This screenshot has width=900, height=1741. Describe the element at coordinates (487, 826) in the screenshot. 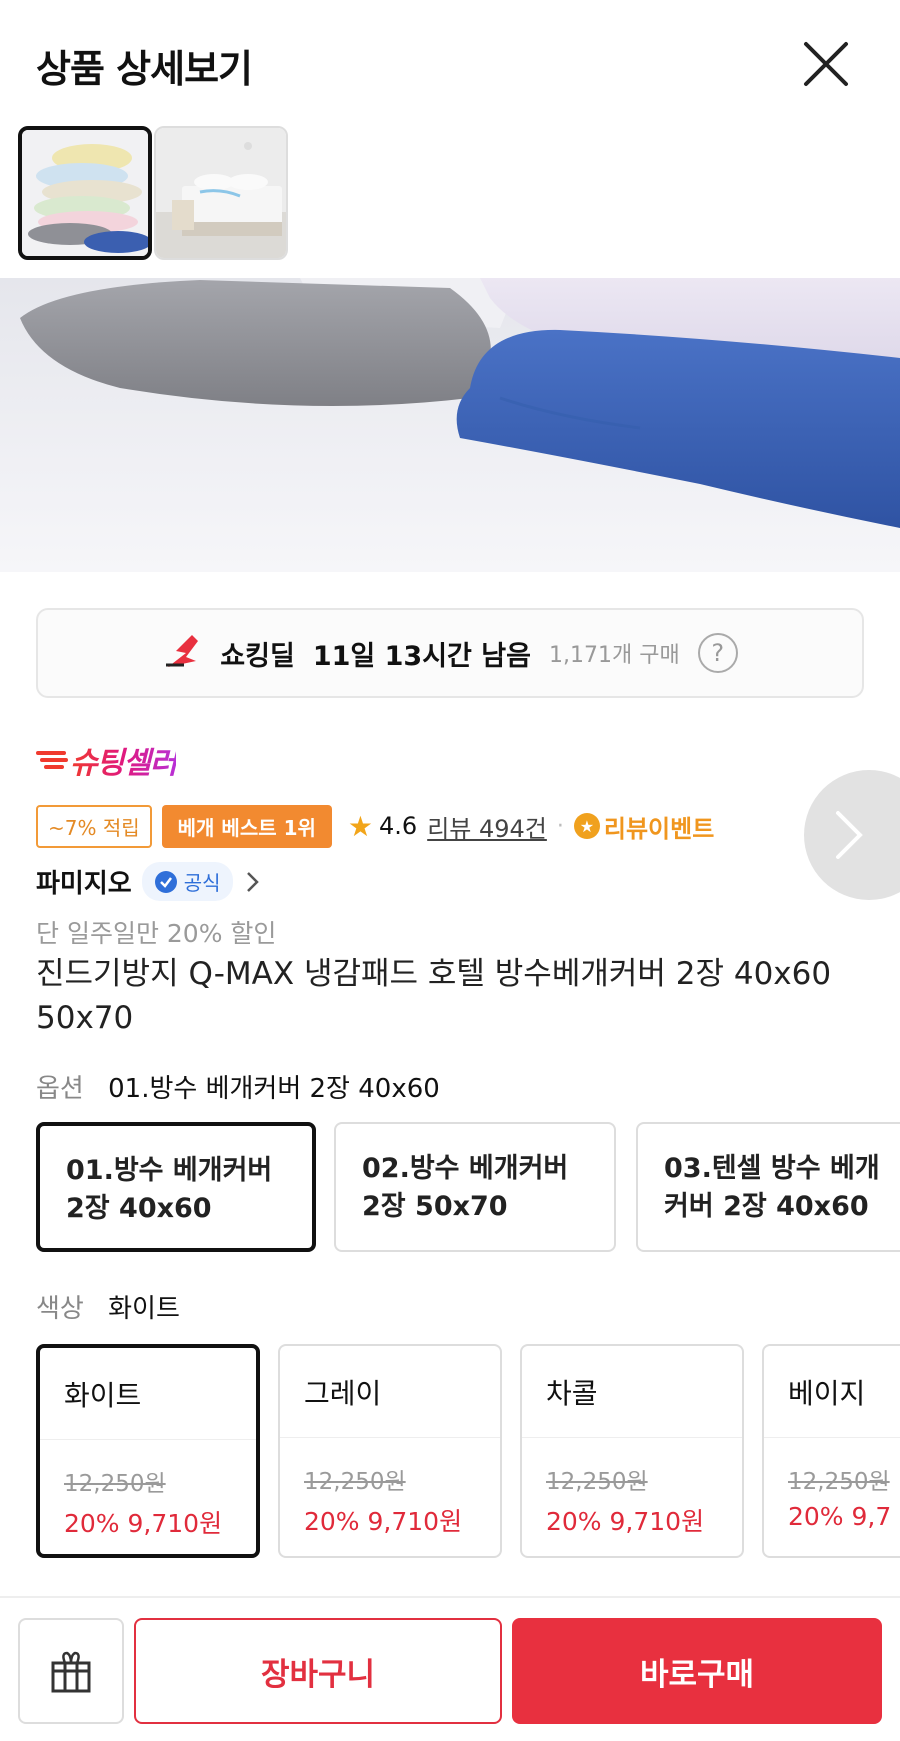

I see `review-count-link: 리뷰 494건` at that location.